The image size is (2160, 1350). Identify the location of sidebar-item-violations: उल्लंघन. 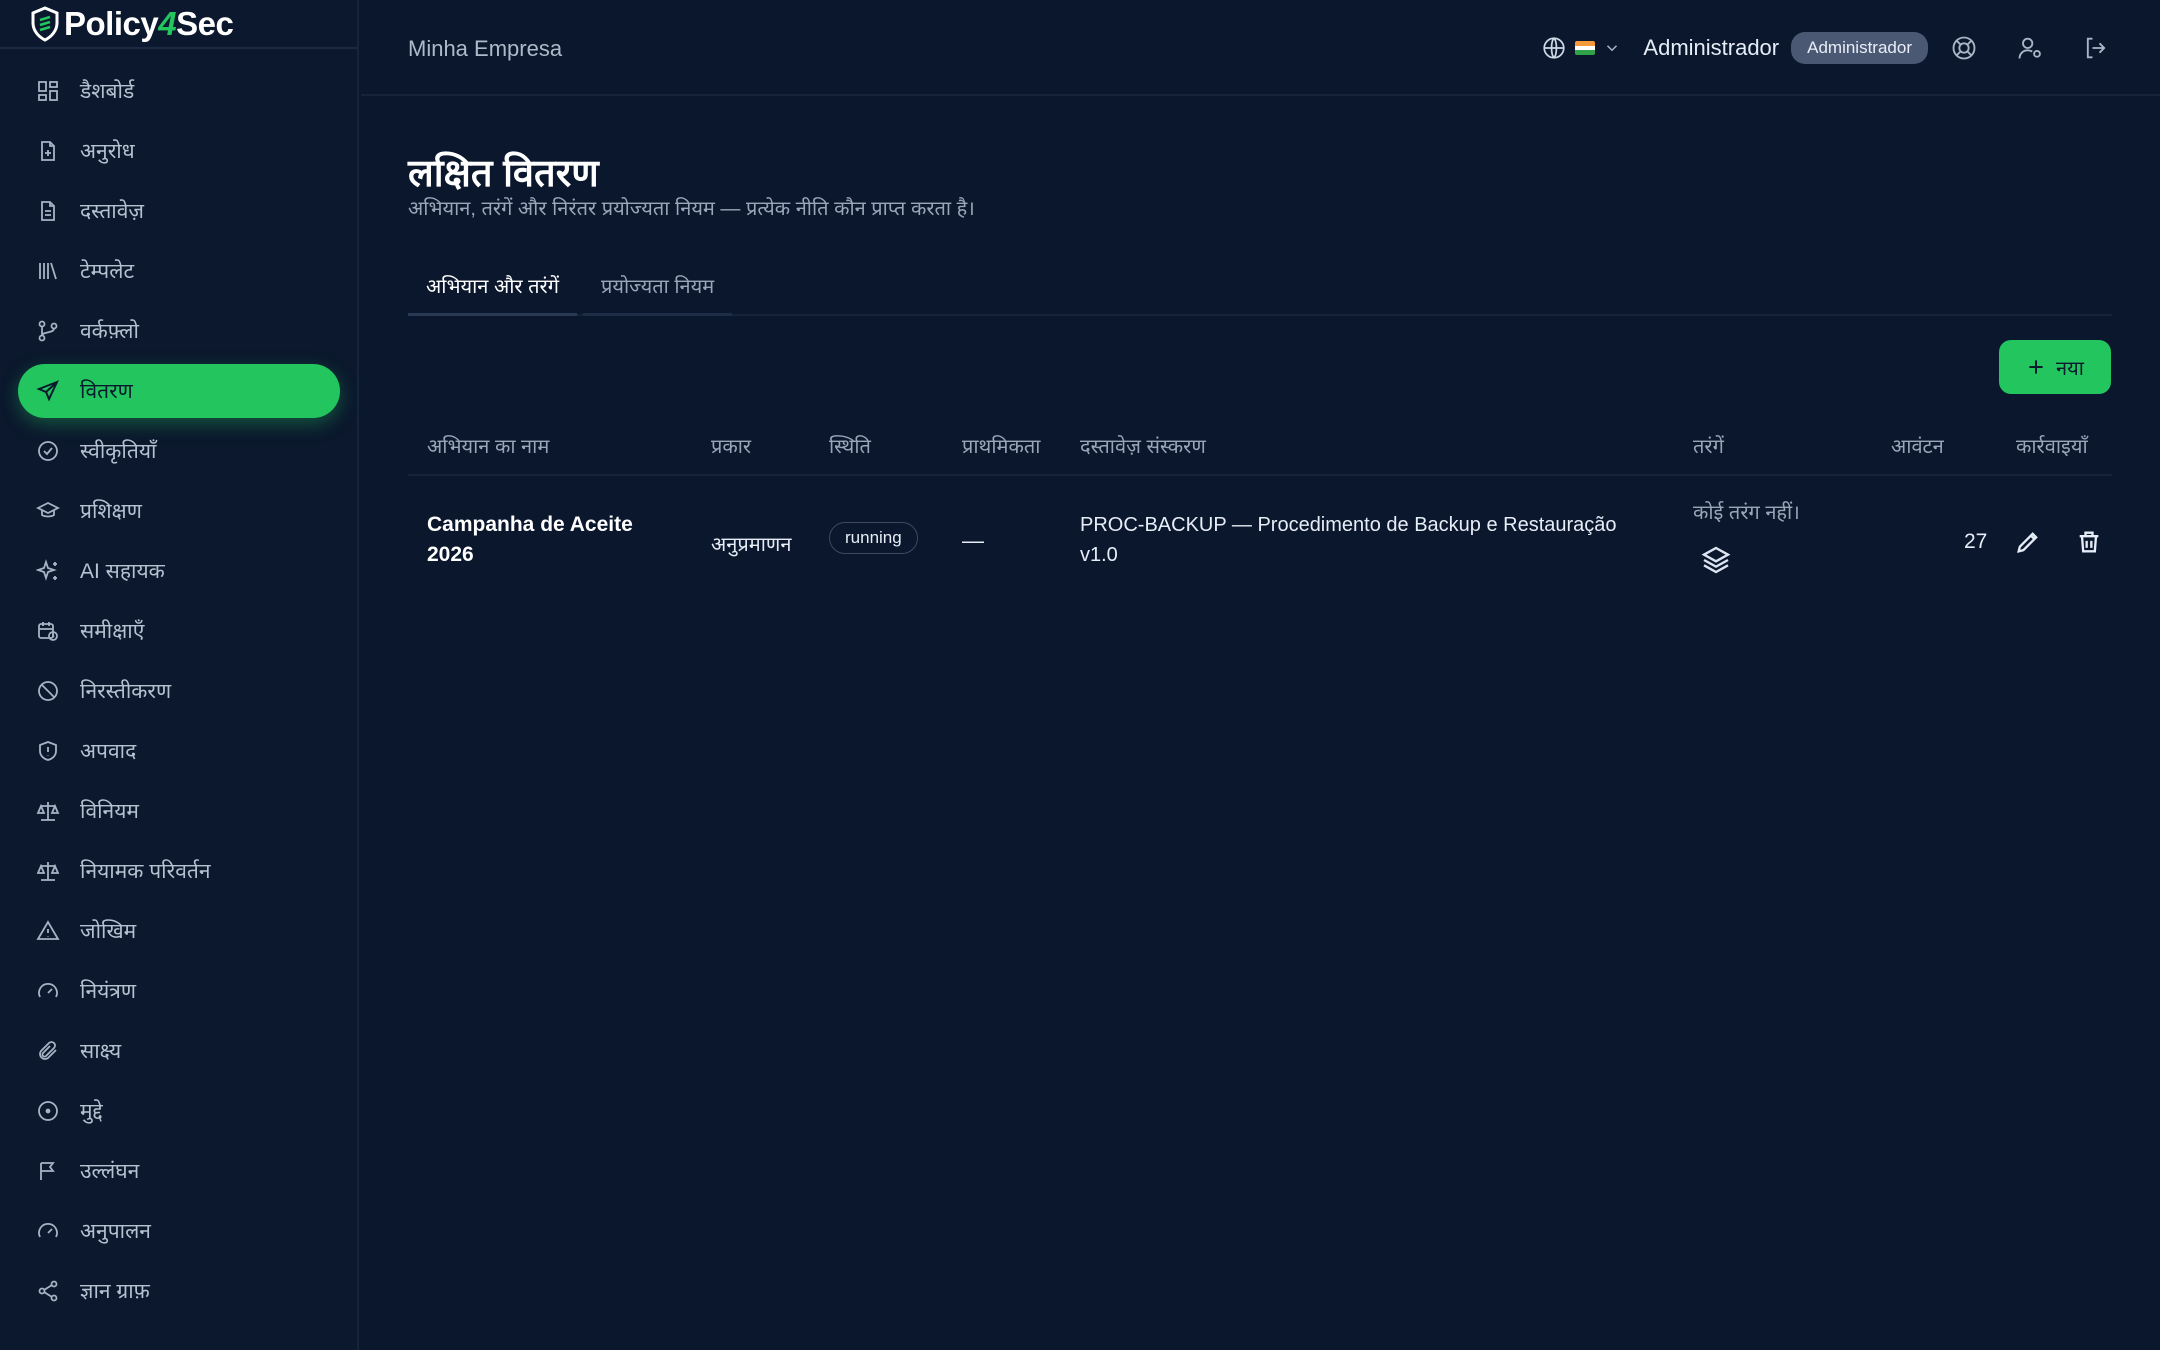
(179, 1171).